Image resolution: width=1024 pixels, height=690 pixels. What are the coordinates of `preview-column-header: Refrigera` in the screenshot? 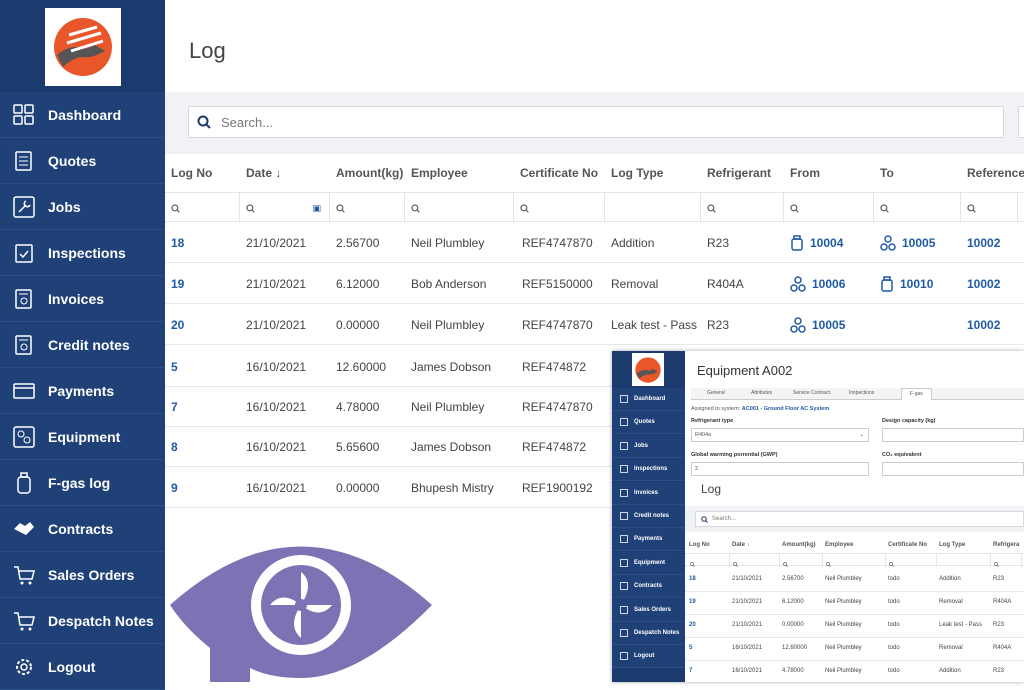 It's located at (1006, 545).